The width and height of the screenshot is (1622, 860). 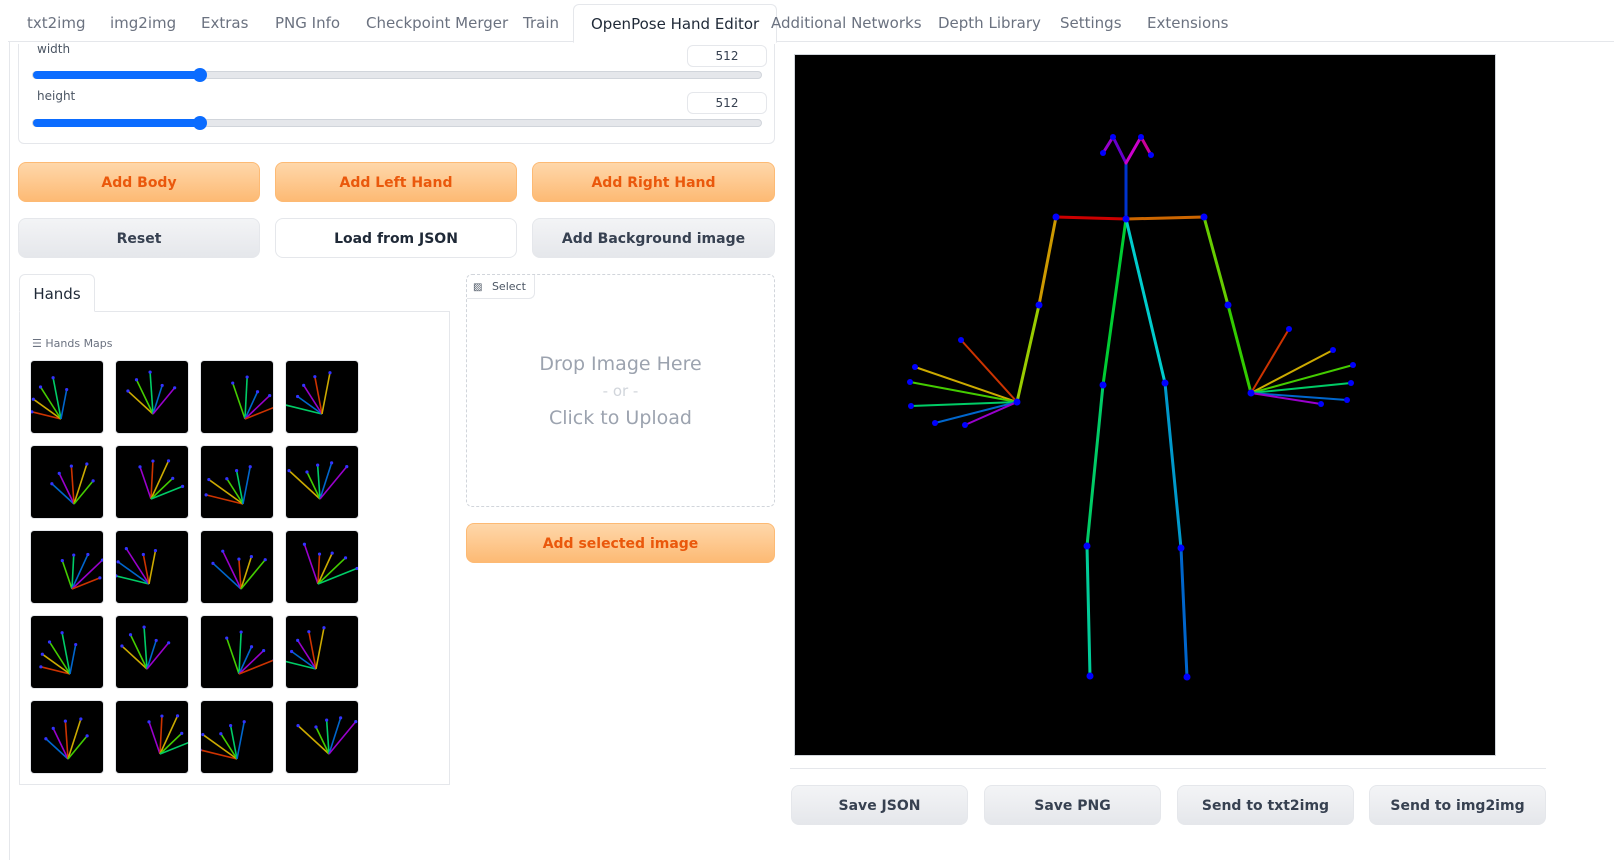 What do you see at coordinates (37, 343) in the screenshot?
I see `list-icon: ☰` at bounding box center [37, 343].